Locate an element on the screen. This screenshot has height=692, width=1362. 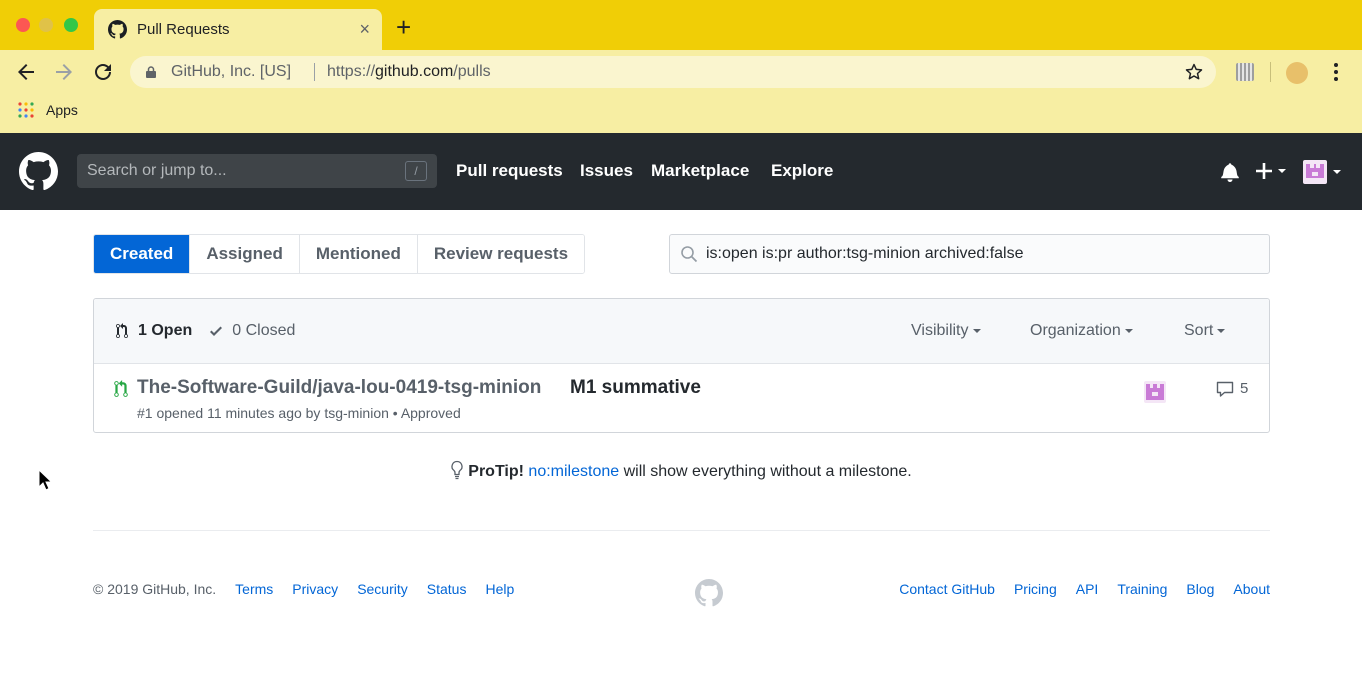
star-icon is located at coordinates (1194, 72).